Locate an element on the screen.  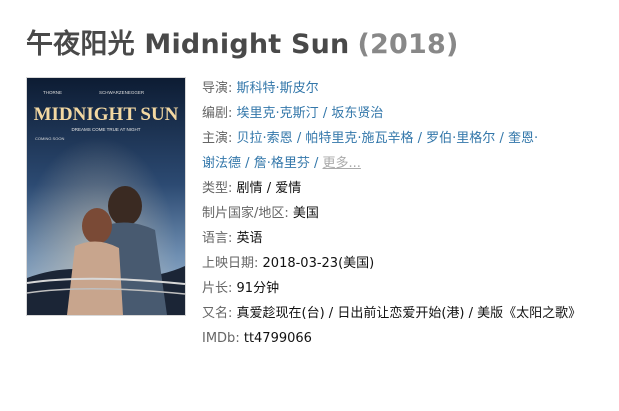
poster-movie-title: MIDNIGHT SUN is located at coordinates (106, 114).